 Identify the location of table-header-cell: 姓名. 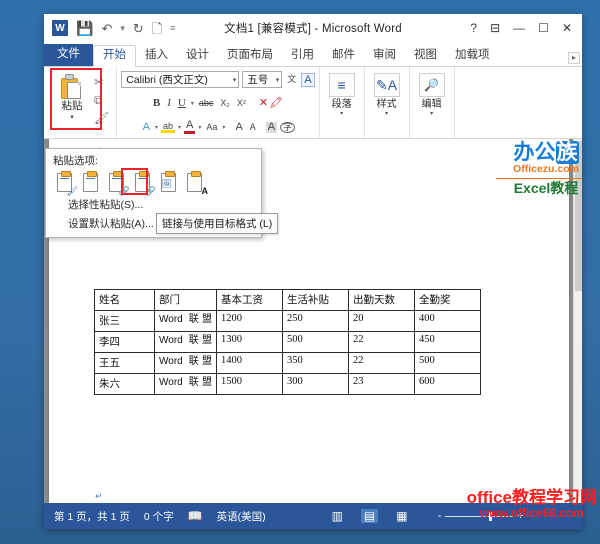
(124, 300).